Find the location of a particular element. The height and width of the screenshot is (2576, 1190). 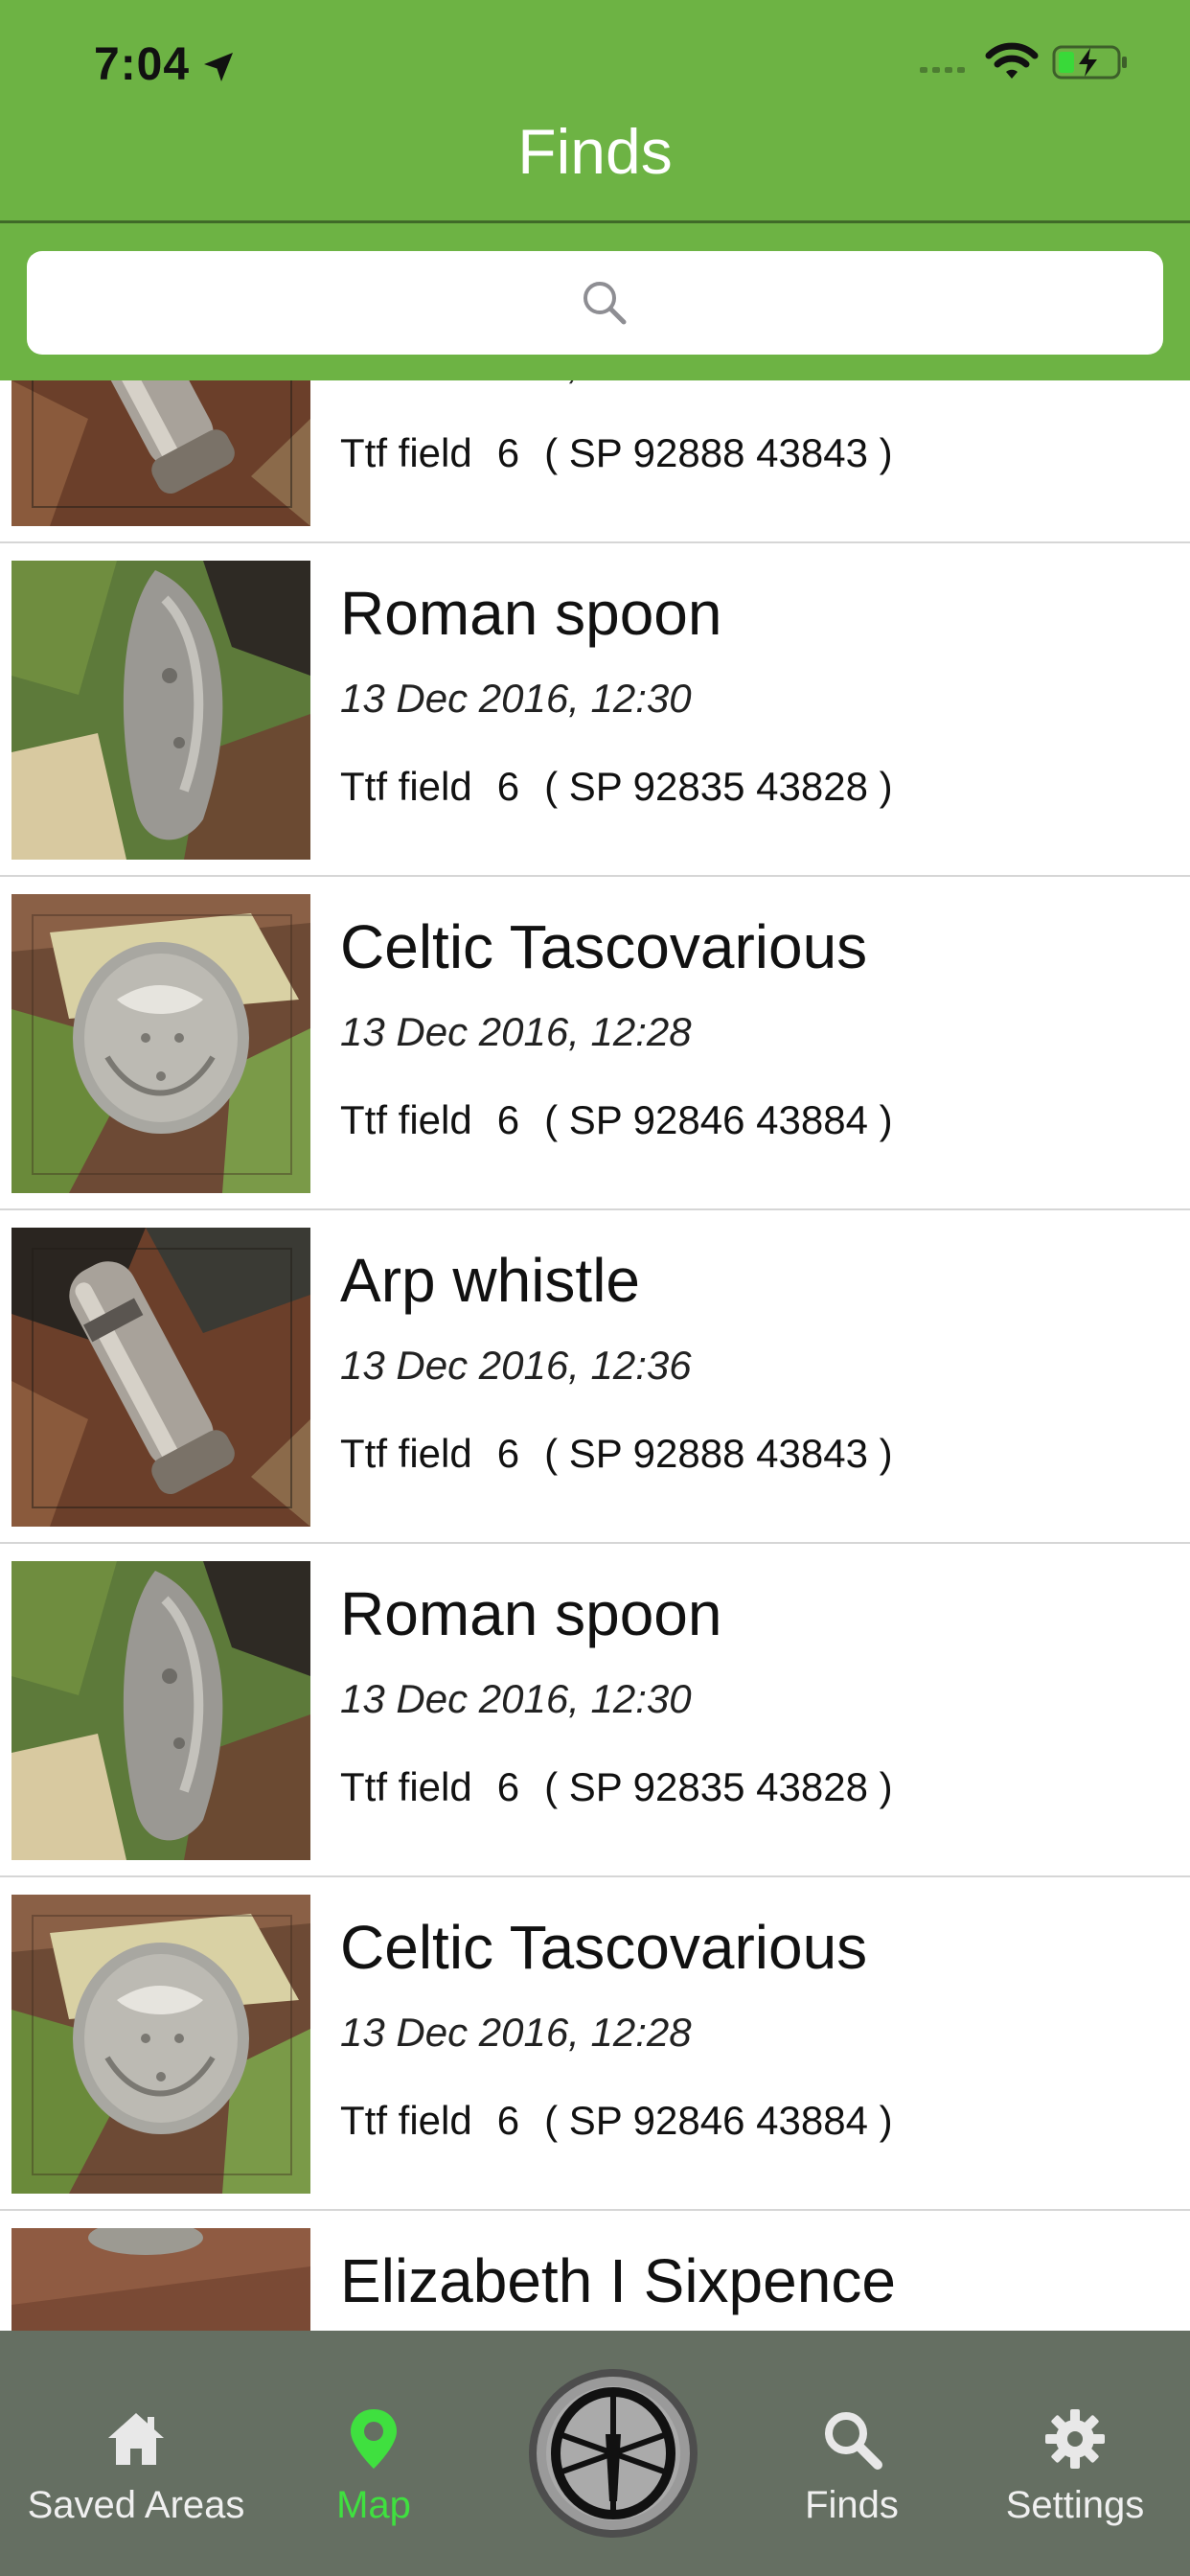

status-bar: 7:04 is located at coordinates (595, 63).